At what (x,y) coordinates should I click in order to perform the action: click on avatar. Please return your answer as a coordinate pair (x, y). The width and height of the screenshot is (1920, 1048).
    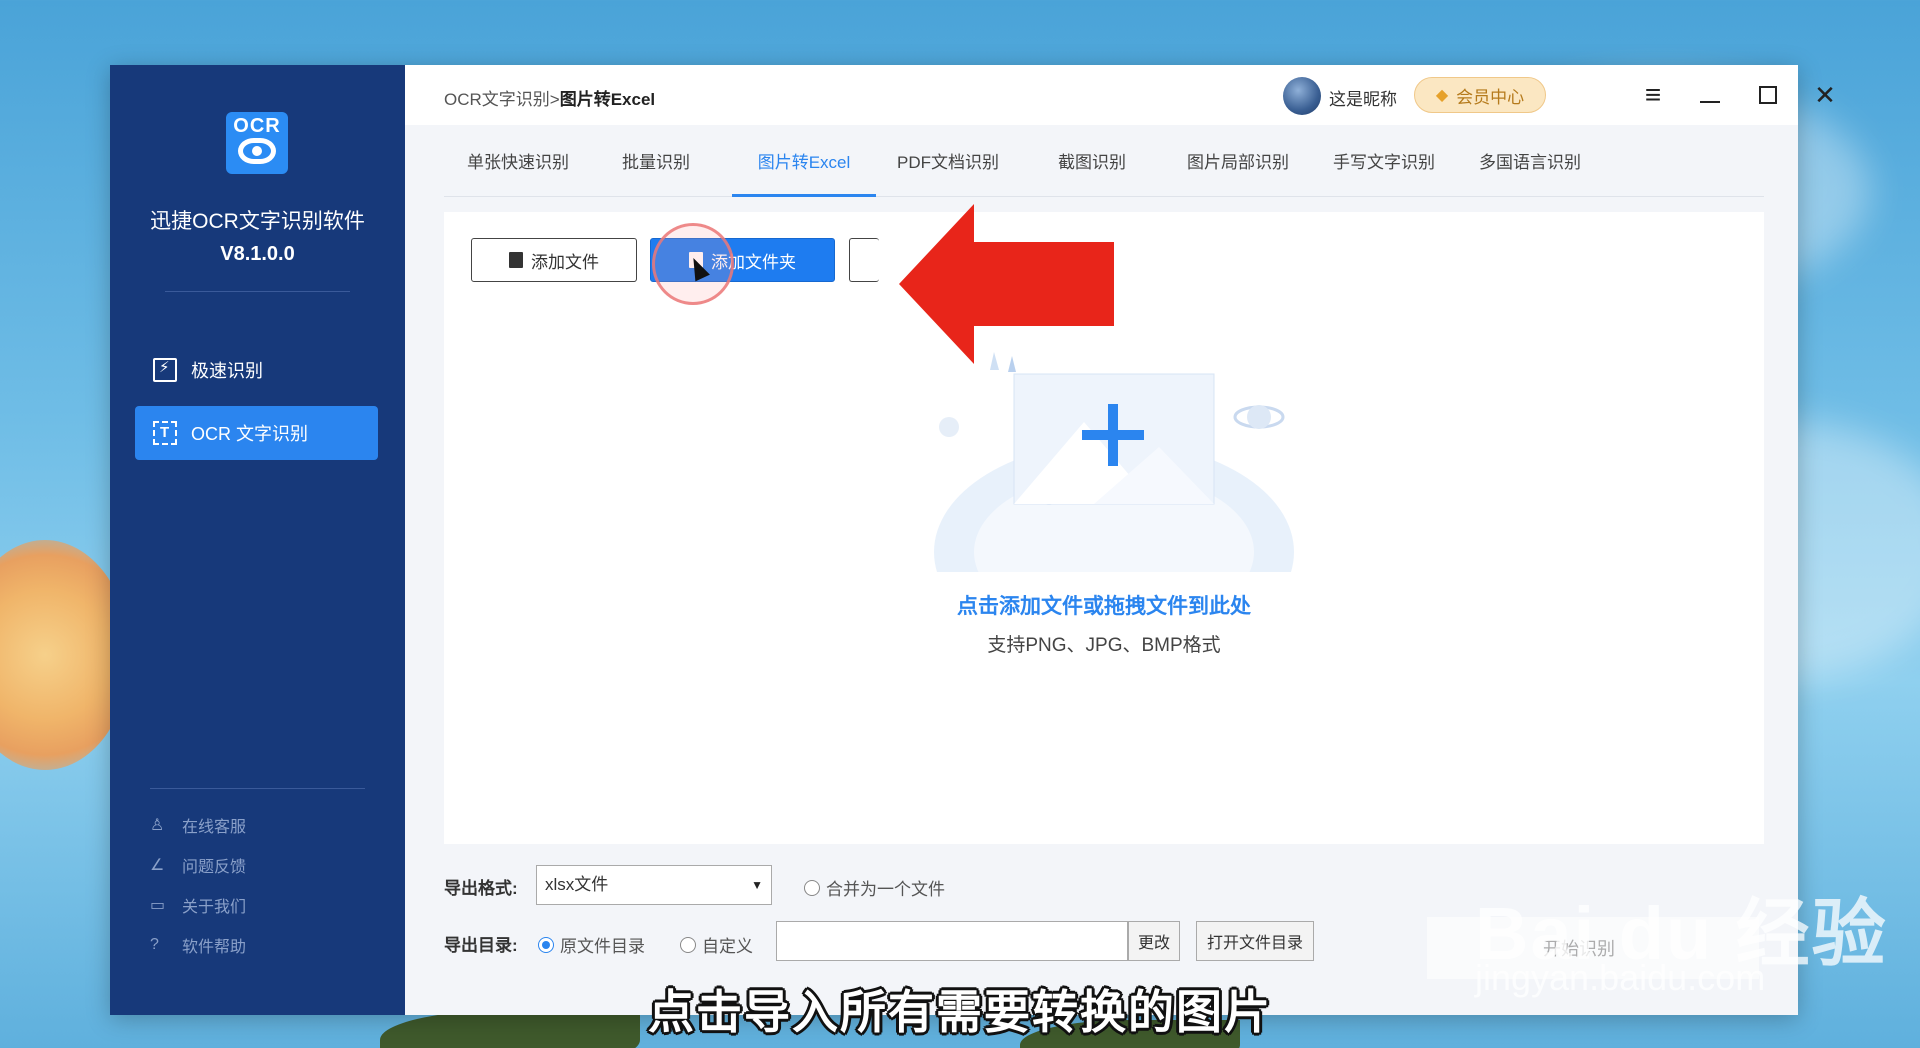
    Looking at the image, I should click on (1302, 96).